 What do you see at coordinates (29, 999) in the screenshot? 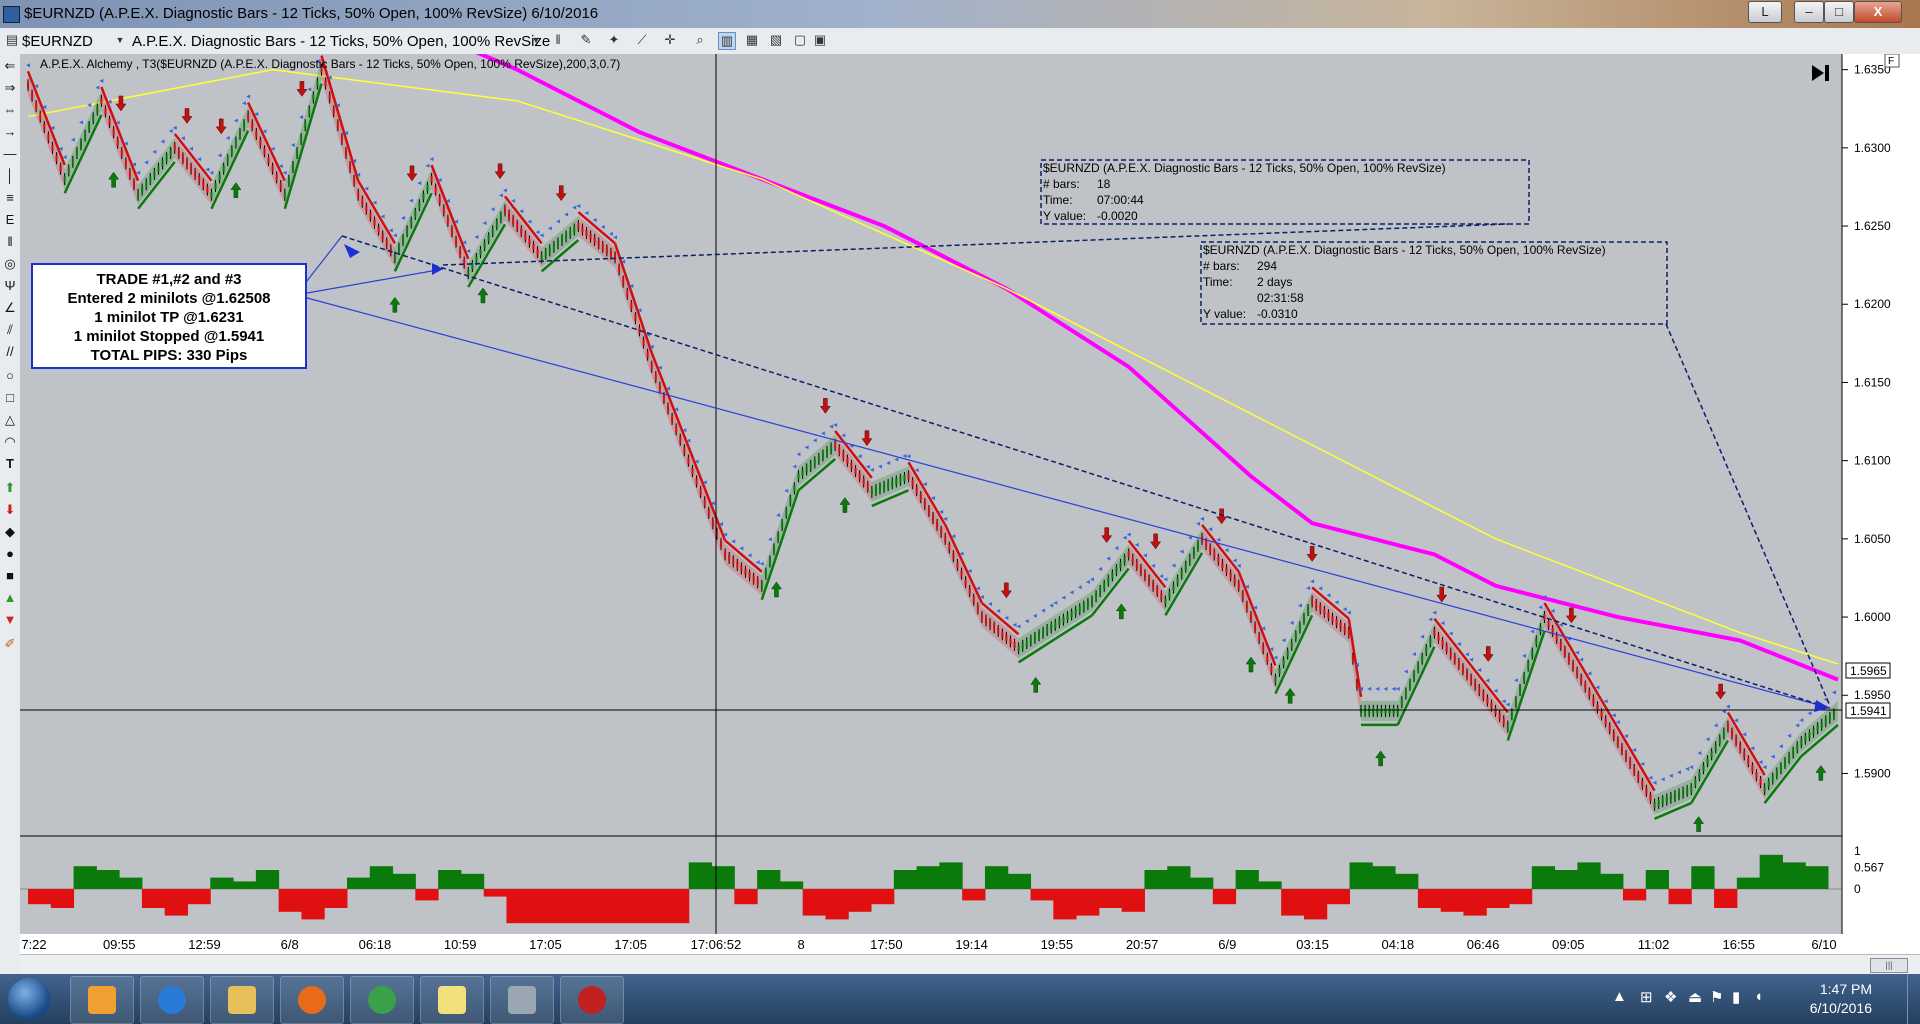
I see `start-button` at bounding box center [29, 999].